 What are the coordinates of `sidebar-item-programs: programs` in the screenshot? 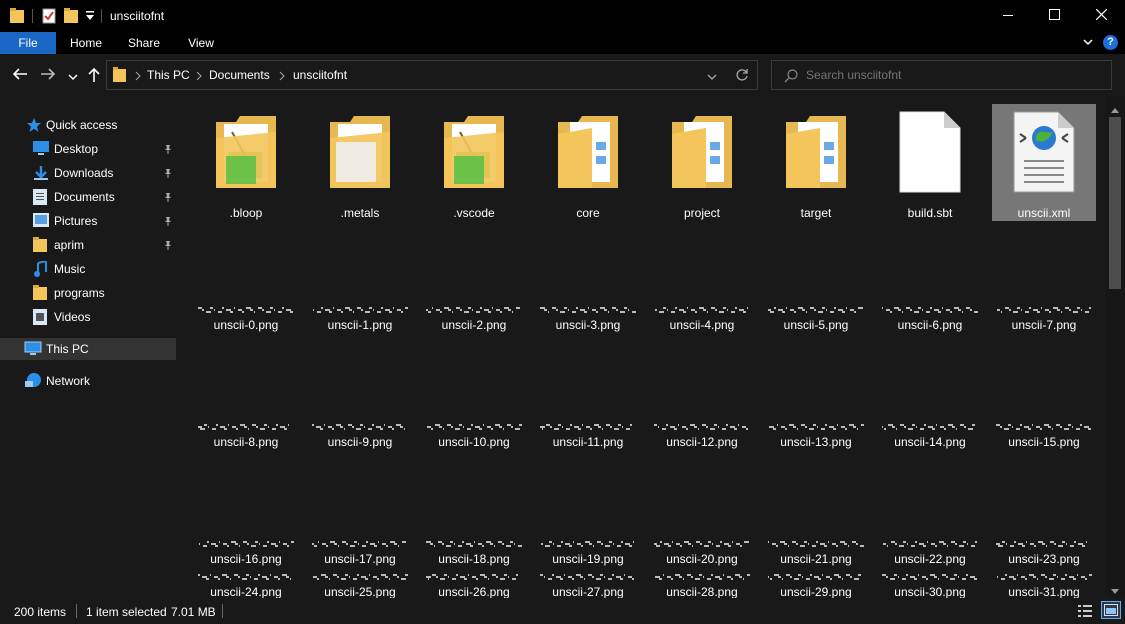 It's located at (88, 293).